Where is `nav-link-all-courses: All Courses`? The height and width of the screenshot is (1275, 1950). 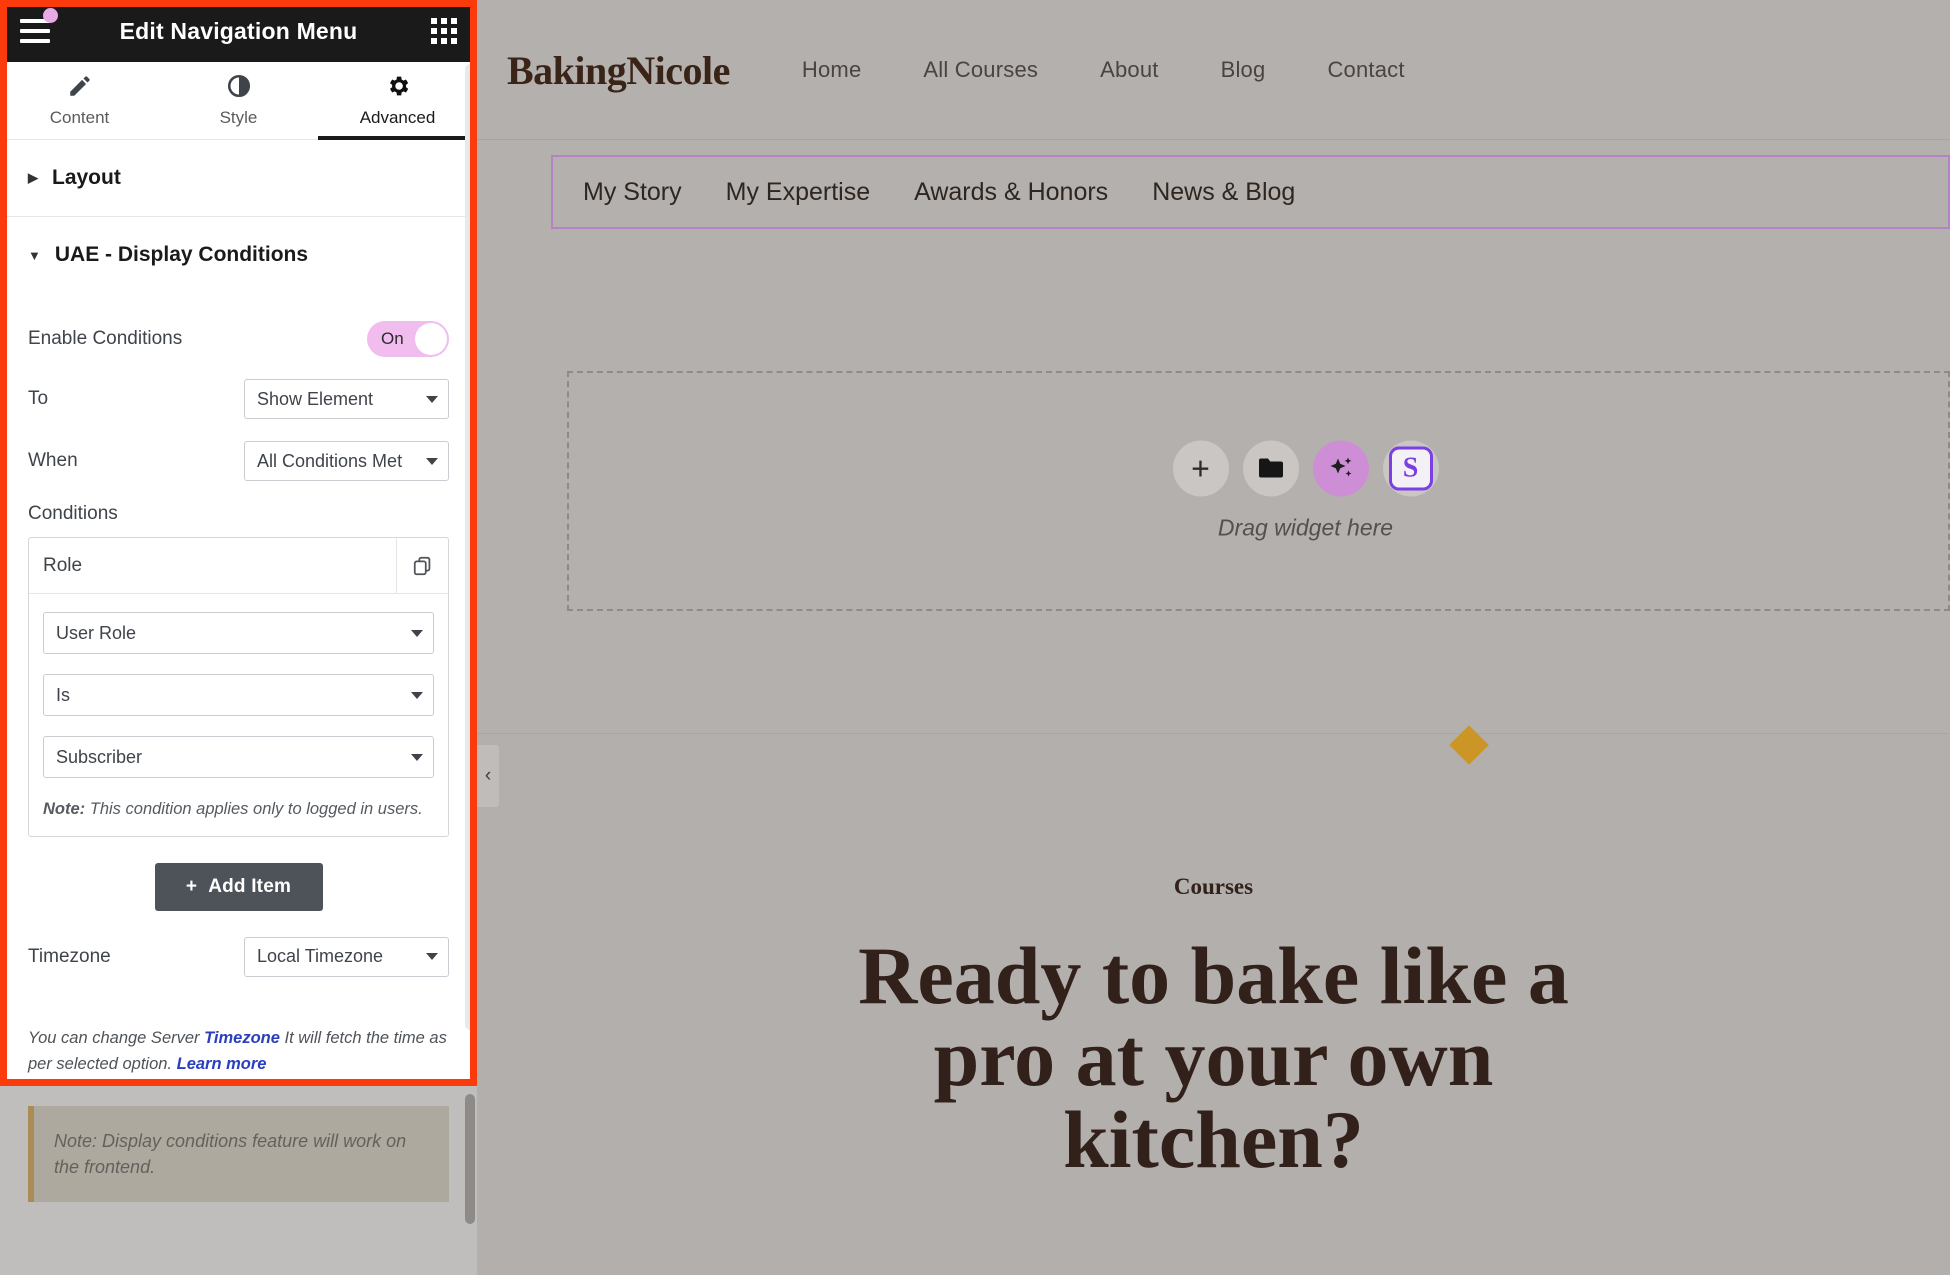 nav-link-all-courses: All Courses is located at coordinates (980, 70).